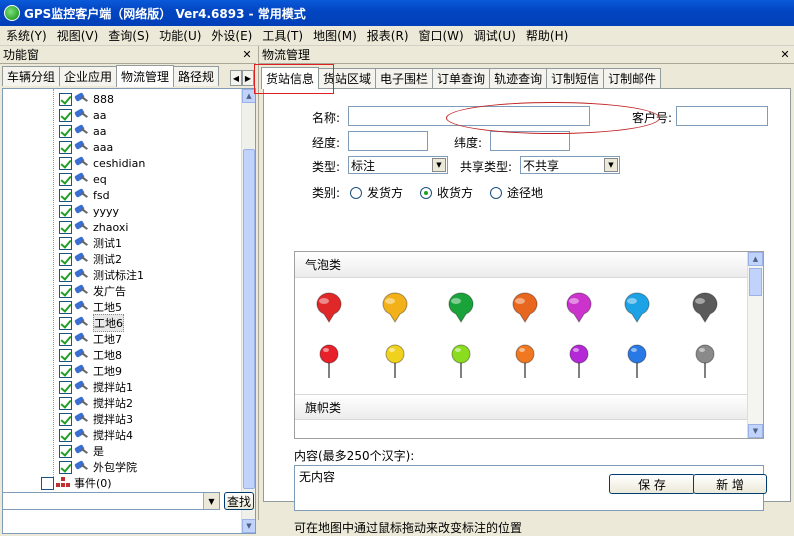 This screenshot has height=536, width=794. I want to click on menu-debug: 调试(U), so click(496, 35).